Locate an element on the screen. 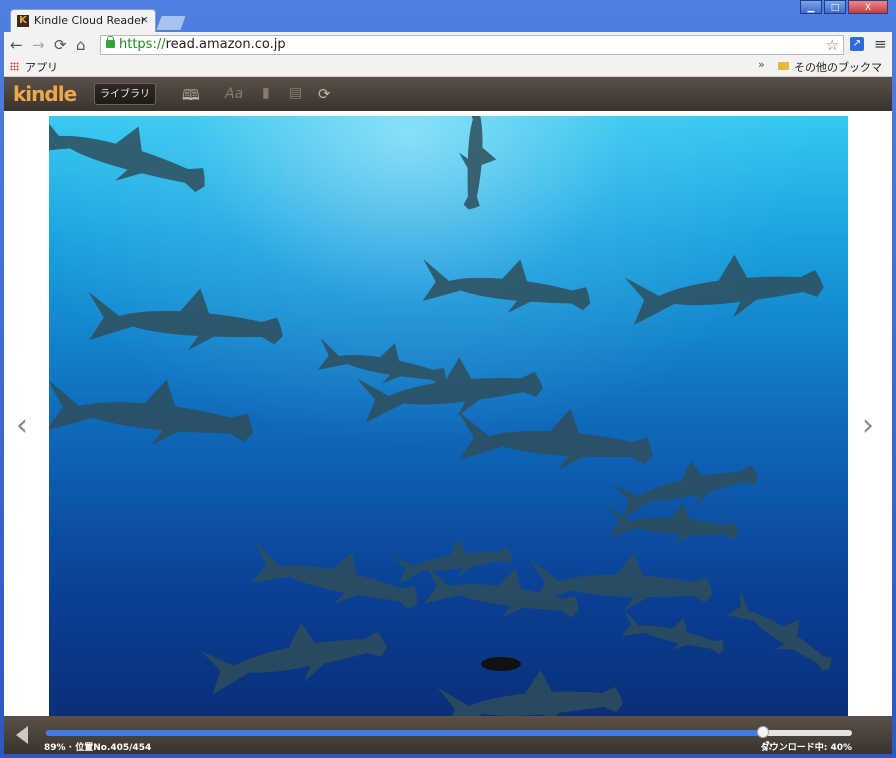 This screenshot has height=758, width=896. address-bar: https://read.amazon.co.jp ☆ is located at coordinates (472, 45).